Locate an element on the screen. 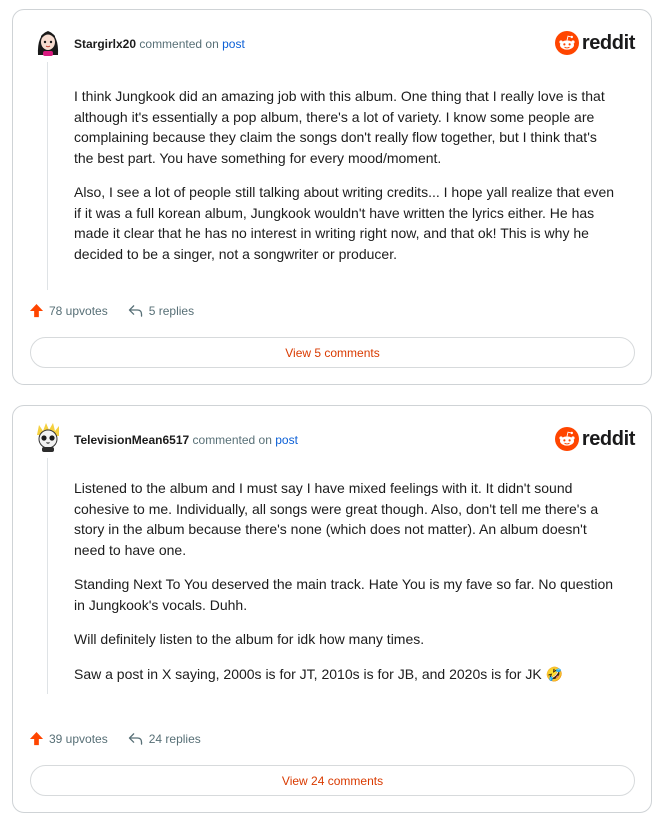 The height and width of the screenshot is (818, 662). comment-actions: 39 upvotes 24 replies is located at coordinates (115, 738).